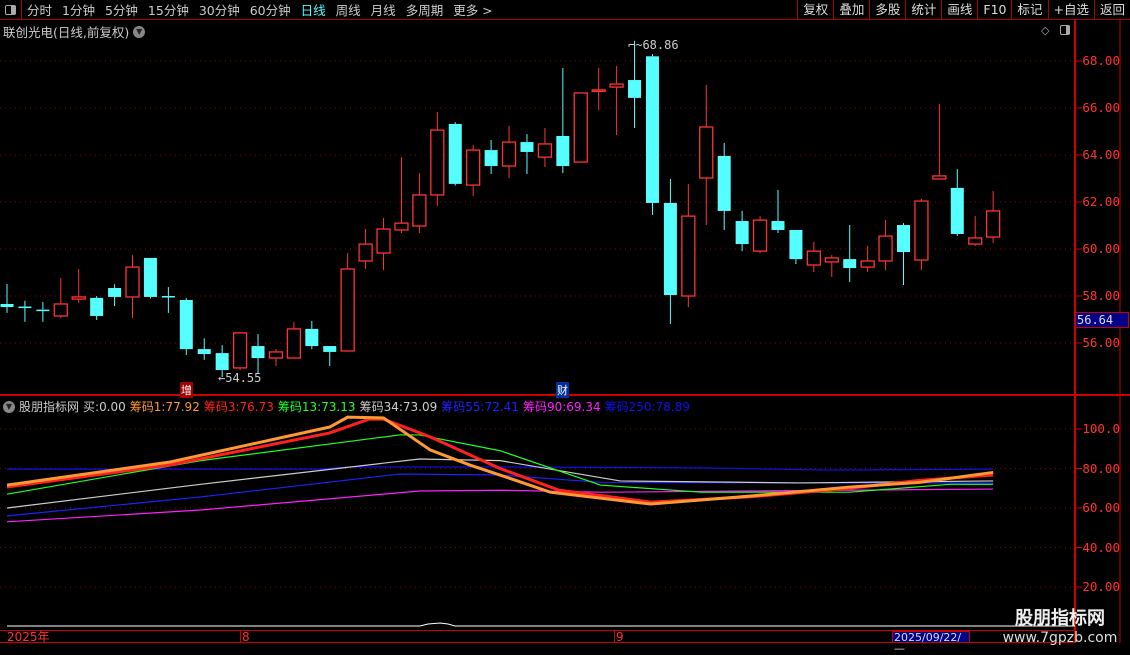 The height and width of the screenshot is (655, 1130). Describe the element at coordinates (112, 406) in the screenshot. I see `buy-value: 0.00` at that location.